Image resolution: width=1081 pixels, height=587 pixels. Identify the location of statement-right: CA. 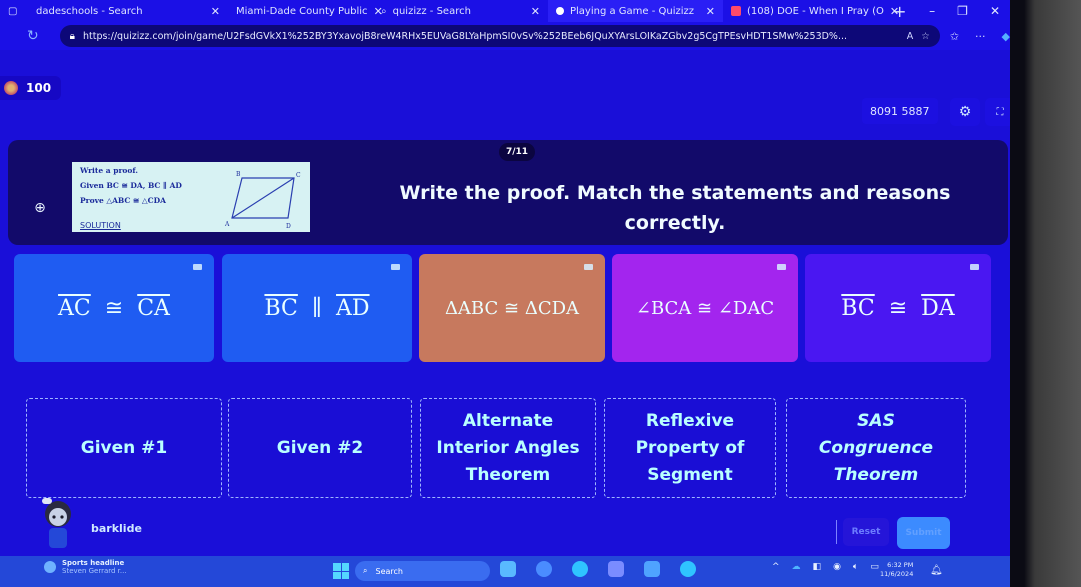
(153, 308).